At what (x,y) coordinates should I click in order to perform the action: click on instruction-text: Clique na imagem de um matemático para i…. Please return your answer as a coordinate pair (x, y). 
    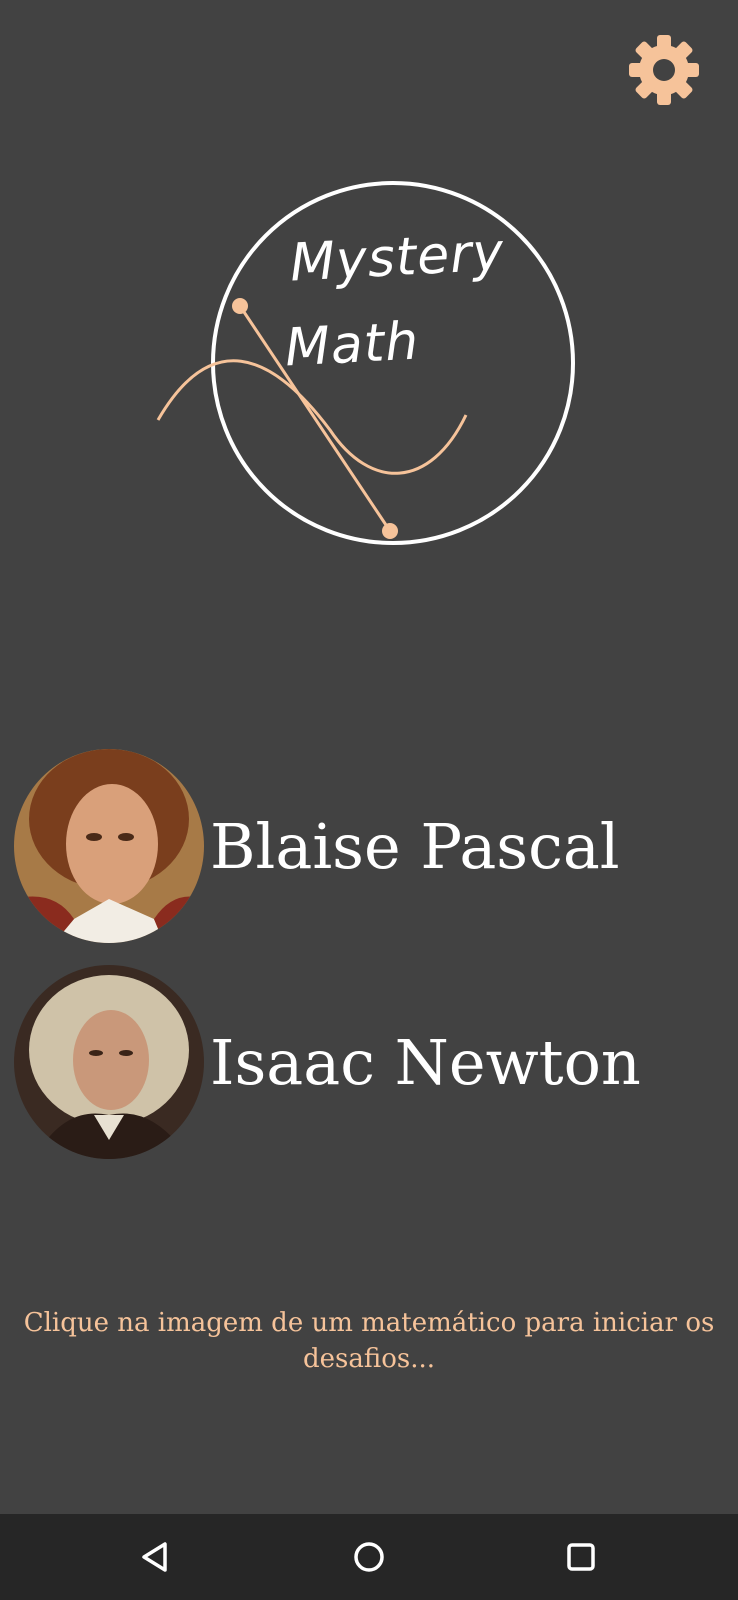
    Looking at the image, I should click on (369, 1341).